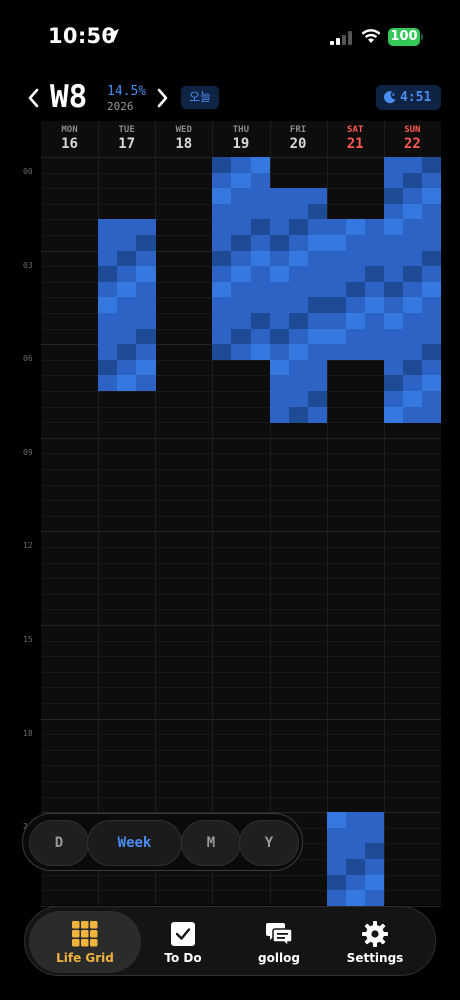 This screenshot has width=460, height=1000. What do you see at coordinates (34, 98) in the screenshot?
I see `chevron-left-icon` at bounding box center [34, 98].